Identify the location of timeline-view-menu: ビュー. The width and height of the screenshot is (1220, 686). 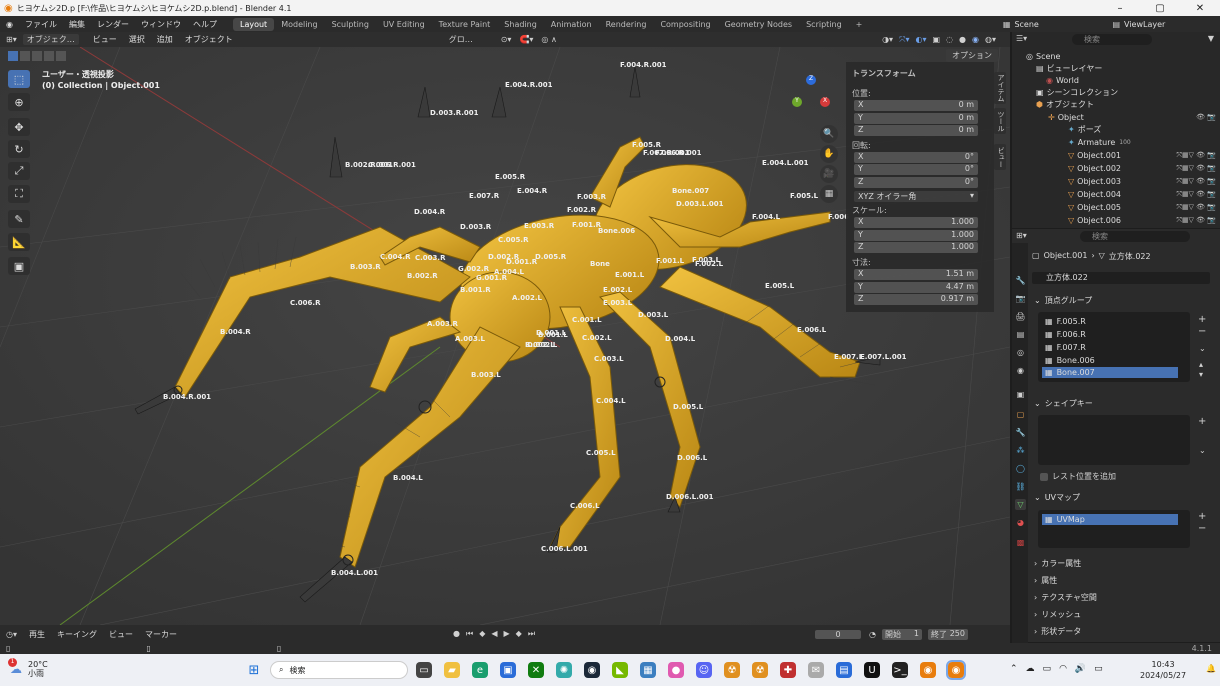
(121, 634).